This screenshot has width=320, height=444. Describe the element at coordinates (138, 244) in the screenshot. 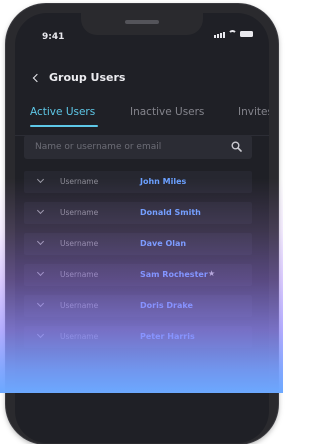

I see `user-row: Username Dave Olan` at that location.